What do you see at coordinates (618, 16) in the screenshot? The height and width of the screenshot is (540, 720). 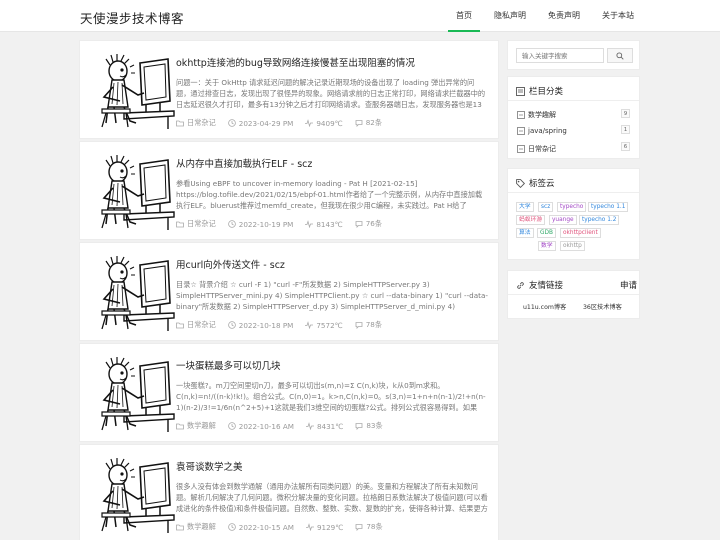 I see `nav-item-about: 关于本站` at bounding box center [618, 16].